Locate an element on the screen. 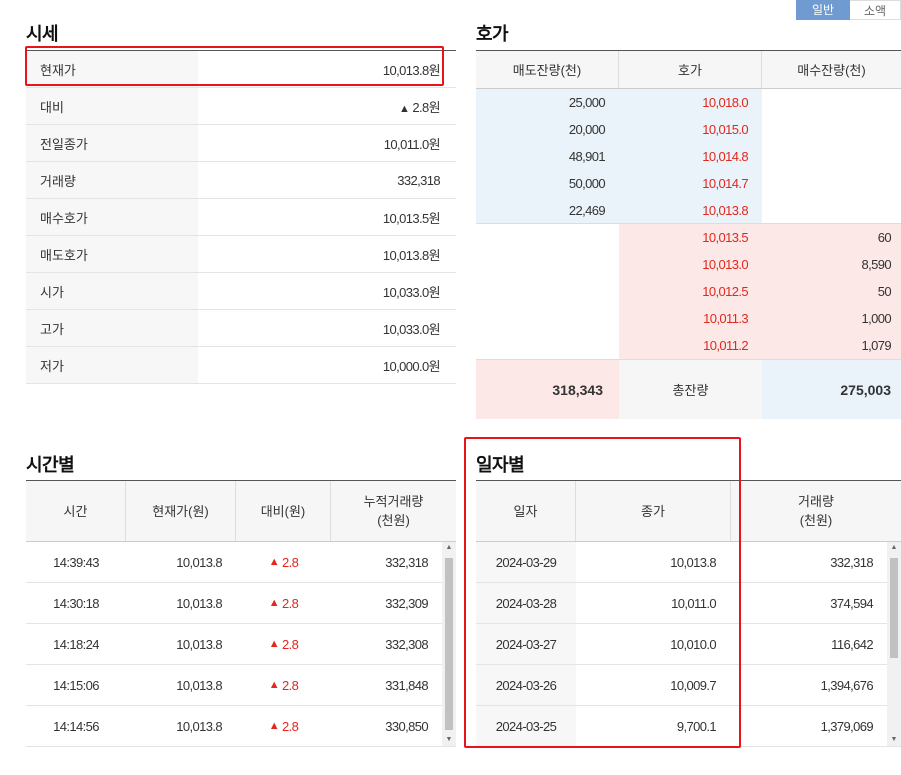 This screenshot has height=775, width=901. bid-qty: 50 is located at coordinates (831, 291).